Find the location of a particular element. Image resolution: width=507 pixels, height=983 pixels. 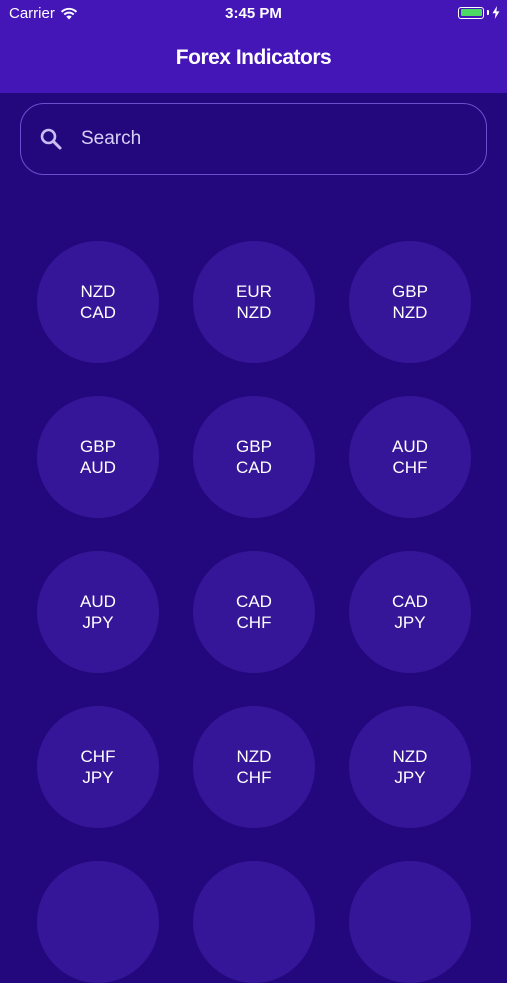

pair-button: GBP AUD is located at coordinates (98, 457).